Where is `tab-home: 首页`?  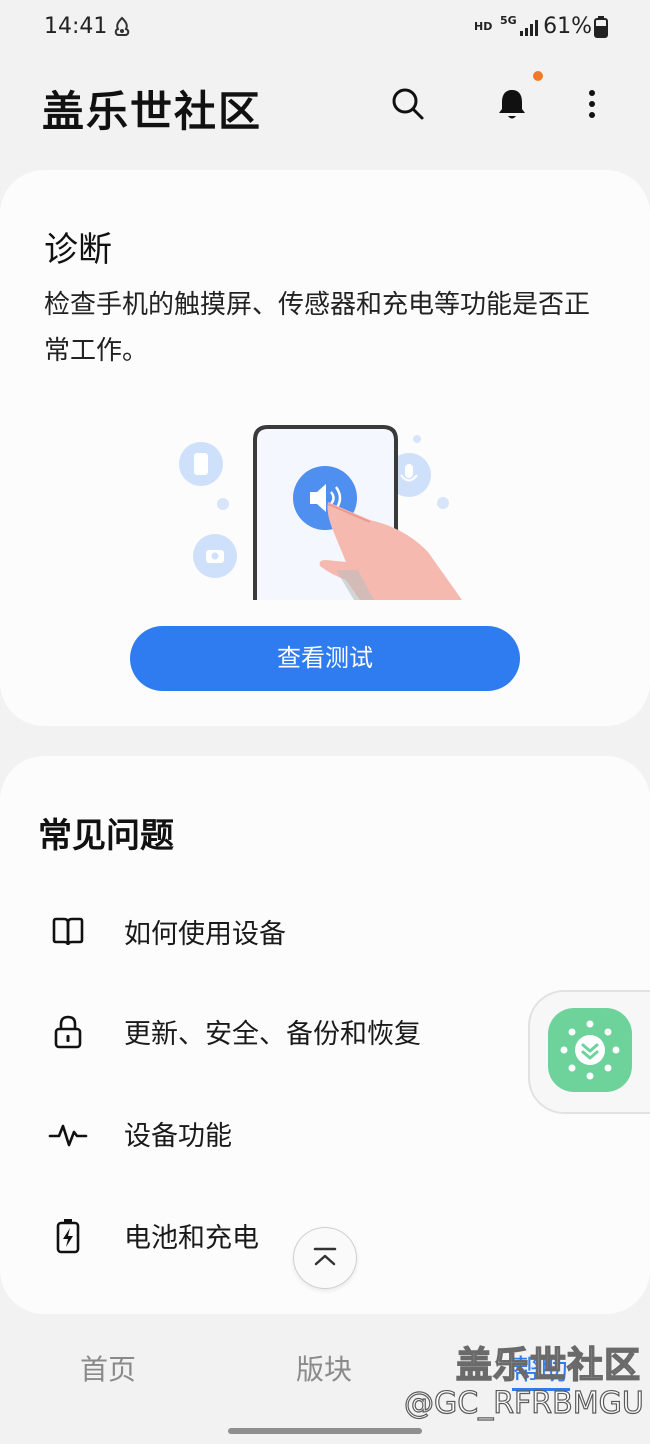 tab-home: 首页 is located at coordinates (108, 1368).